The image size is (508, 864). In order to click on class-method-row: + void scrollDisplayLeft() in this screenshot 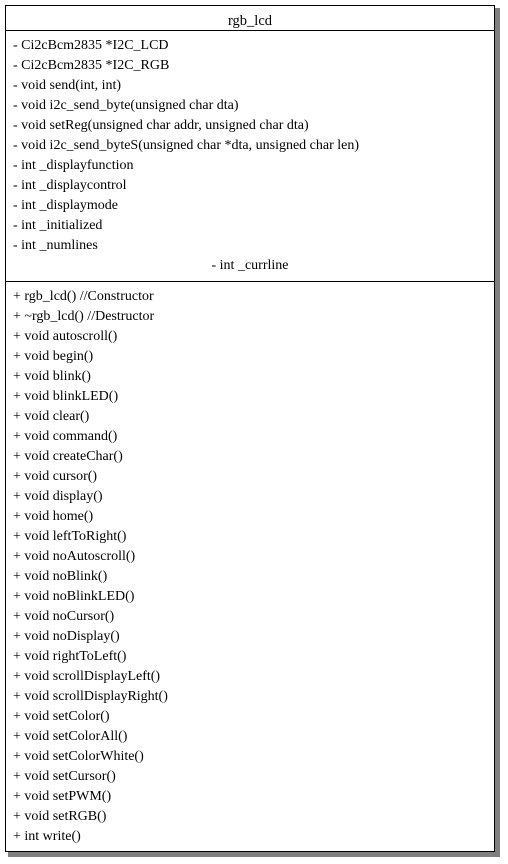, I will do `click(87, 676)`.